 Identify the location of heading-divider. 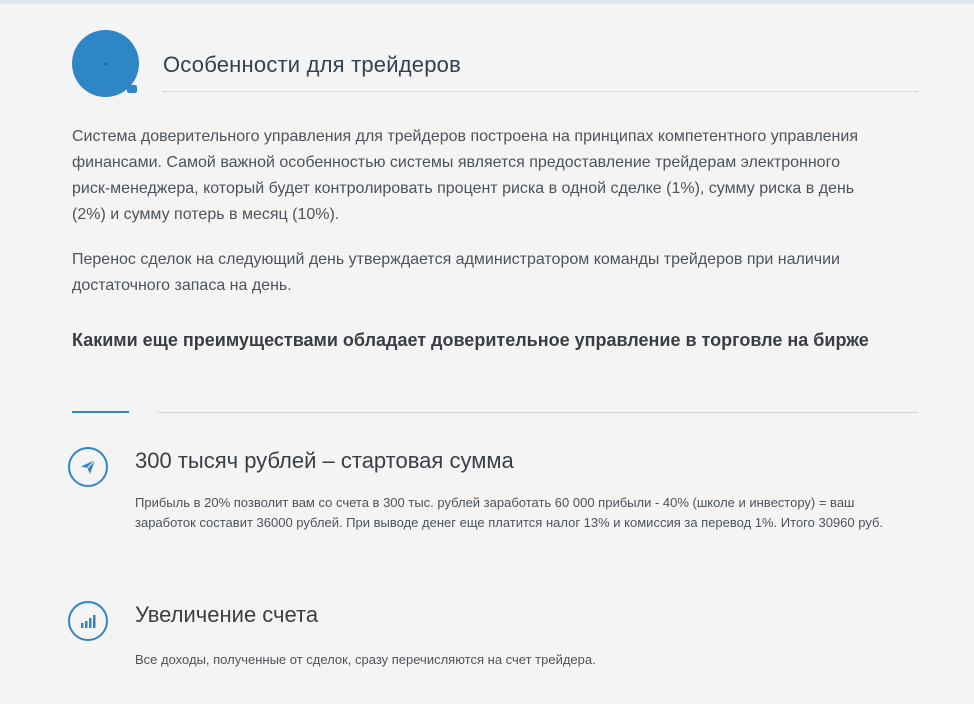
(537, 412).